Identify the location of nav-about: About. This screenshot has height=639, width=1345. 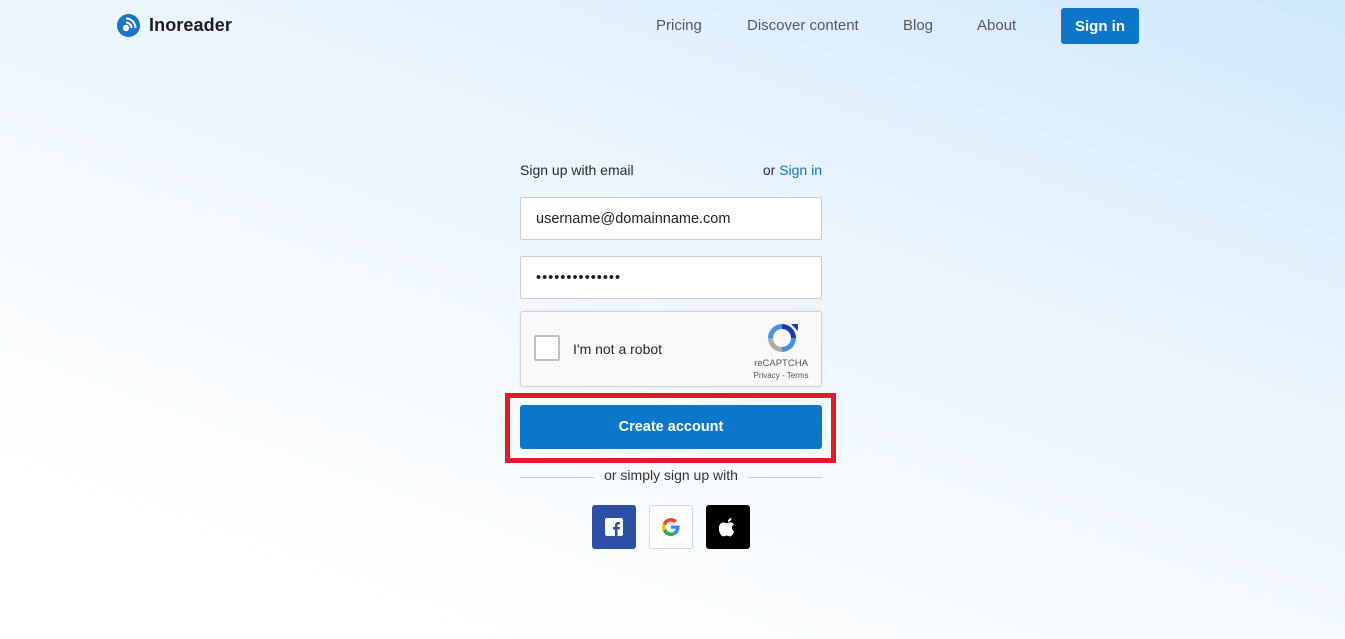
(996, 25).